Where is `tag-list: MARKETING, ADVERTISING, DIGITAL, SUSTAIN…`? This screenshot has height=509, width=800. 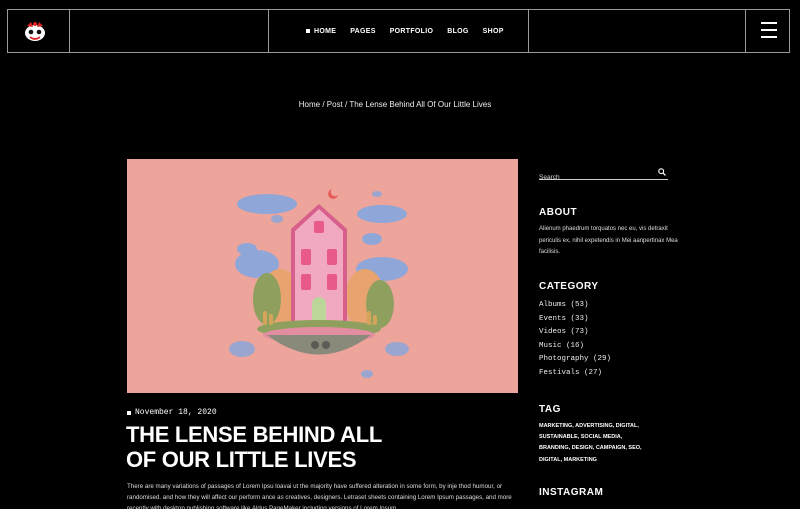 tag-list: MARKETING, ADVERTISING, DIGITAL, SUSTAIN… is located at coordinates (594, 443).